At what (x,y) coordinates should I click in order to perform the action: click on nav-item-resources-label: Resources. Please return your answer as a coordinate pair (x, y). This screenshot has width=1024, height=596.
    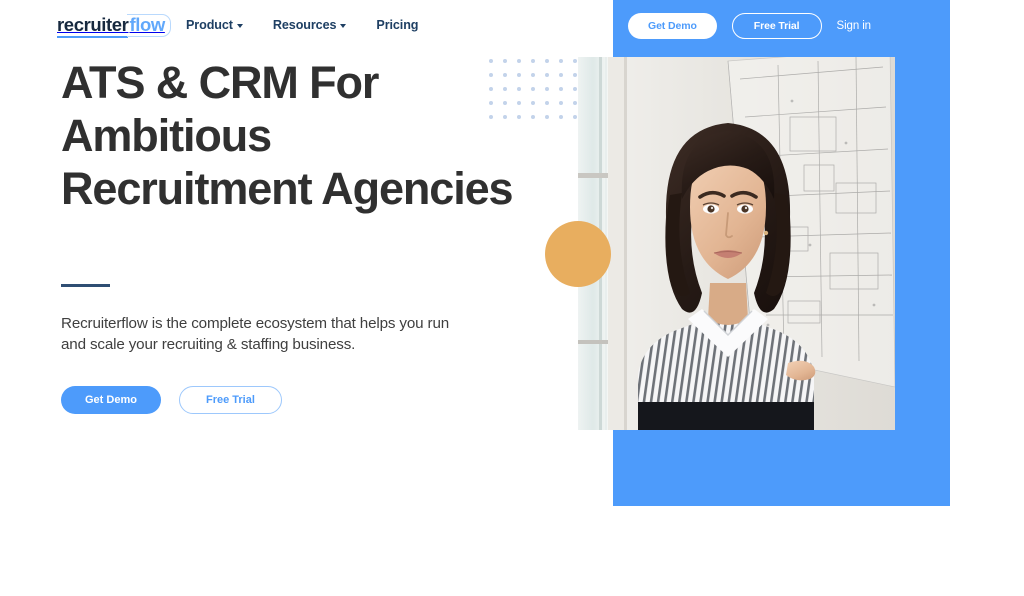
    Looking at the image, I should click on (304, 25).